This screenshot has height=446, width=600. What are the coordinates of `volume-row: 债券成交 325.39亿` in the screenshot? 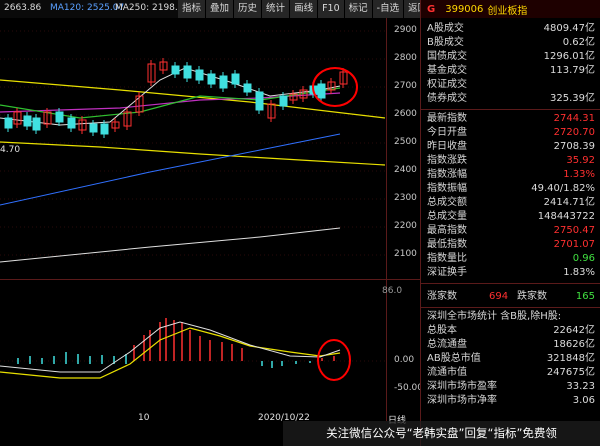 It's located at (511, 98).